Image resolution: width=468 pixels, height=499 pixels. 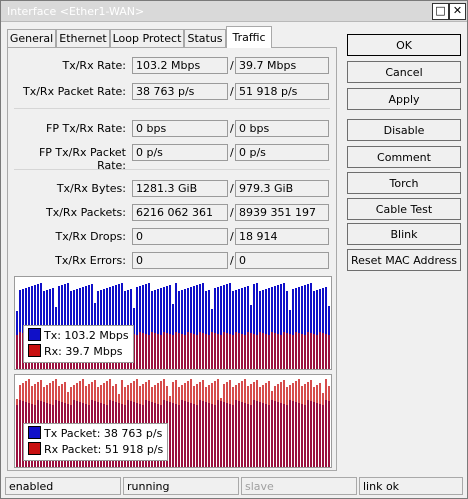 I want to click on fp-tx-packet-rate-field: 0 p/s, so click(x=180, y=152).